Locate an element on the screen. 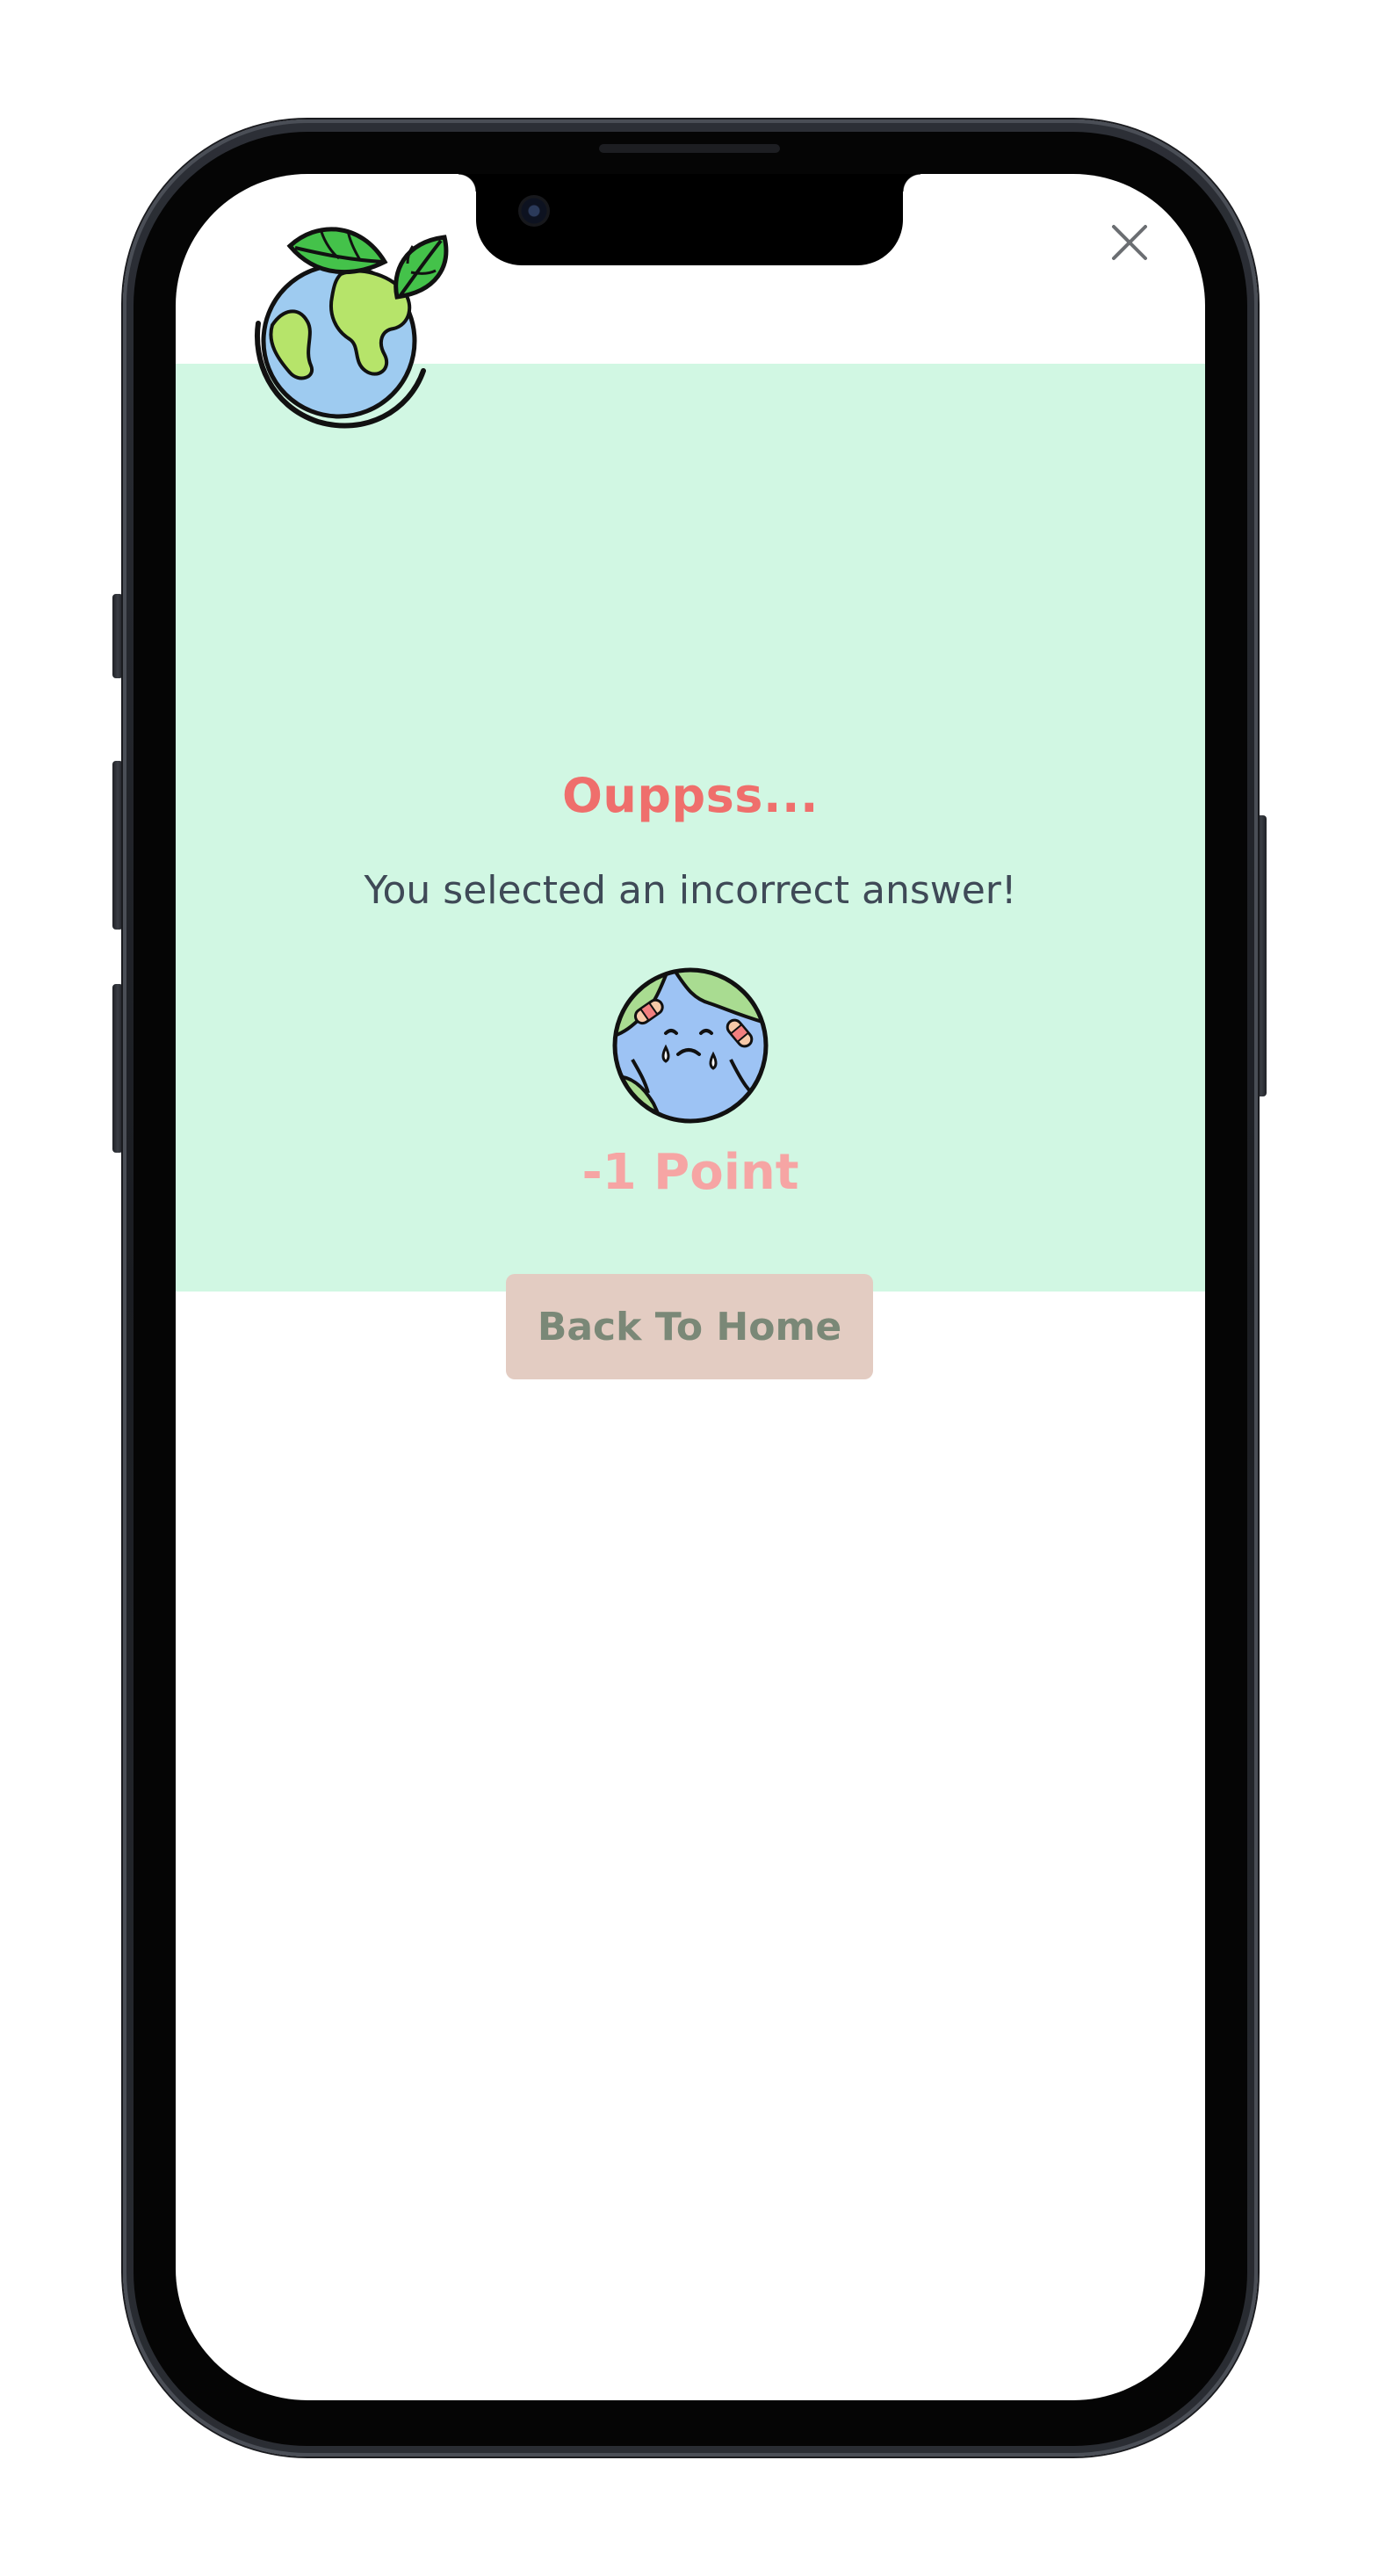 Image resolution: width=1379 pixels, height=2576 pixels. points-change: -1 Point is located at coordinates (690, 1172).